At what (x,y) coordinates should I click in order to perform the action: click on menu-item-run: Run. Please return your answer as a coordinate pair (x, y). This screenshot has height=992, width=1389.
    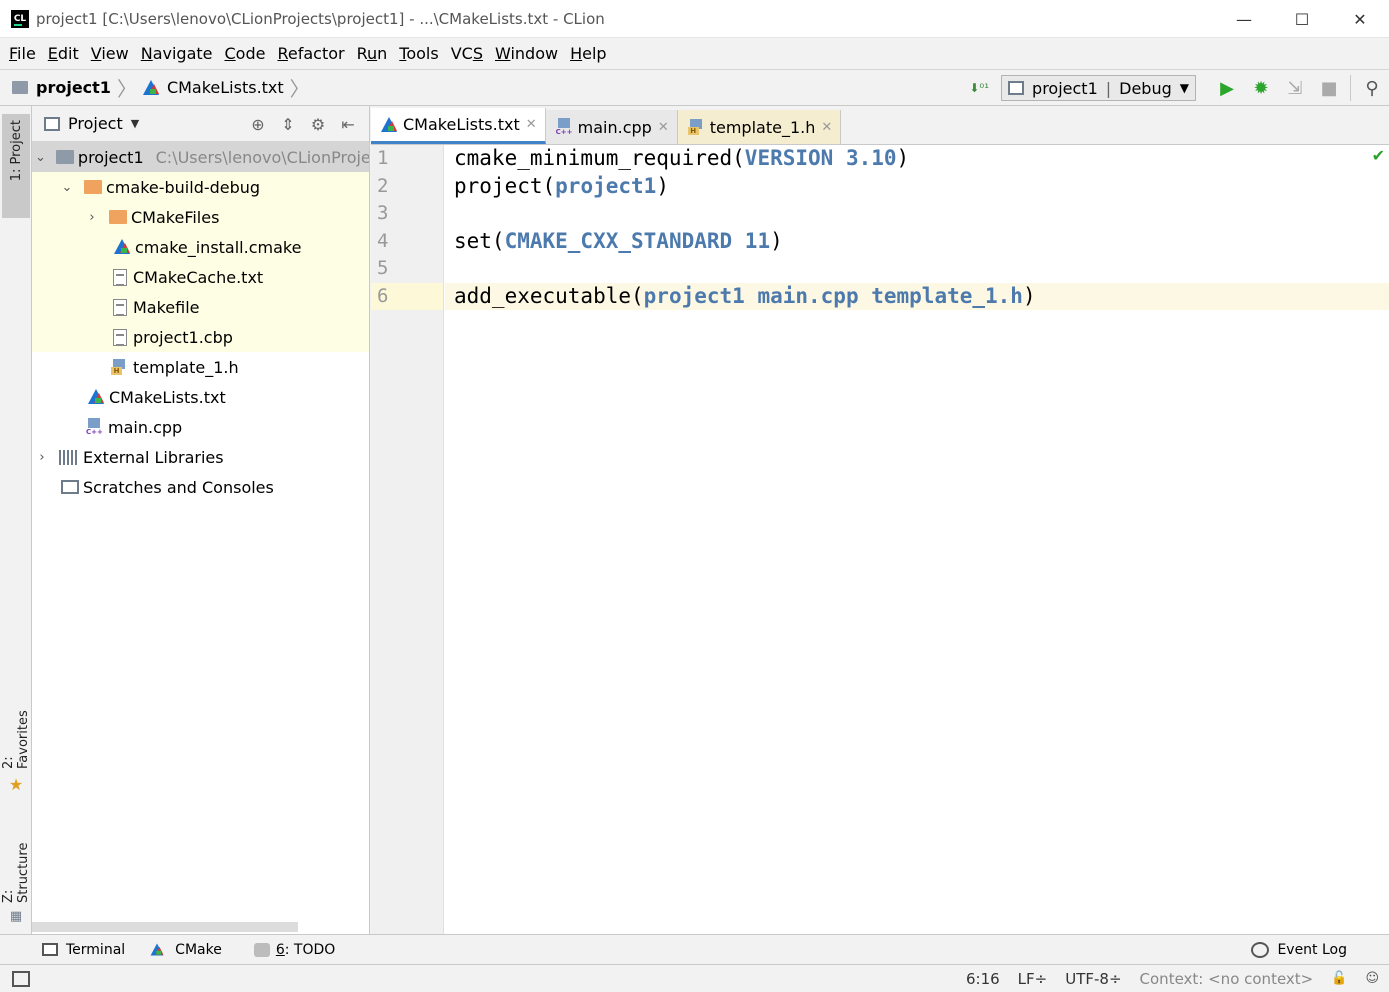
    Looking at the image, I should click on (372, 53).